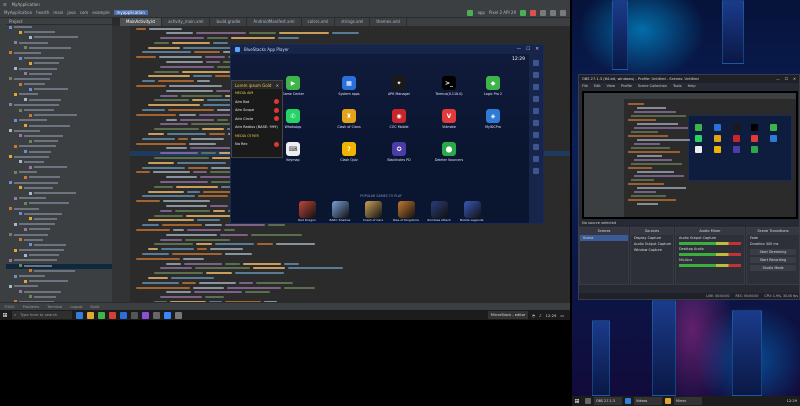 Image resolution: width=800 pixels, height=406 pixels. Describe the element at coordinates (274, 22) in the screenshot. I see `editor-tab: AndroidManifest.xml` at that location.